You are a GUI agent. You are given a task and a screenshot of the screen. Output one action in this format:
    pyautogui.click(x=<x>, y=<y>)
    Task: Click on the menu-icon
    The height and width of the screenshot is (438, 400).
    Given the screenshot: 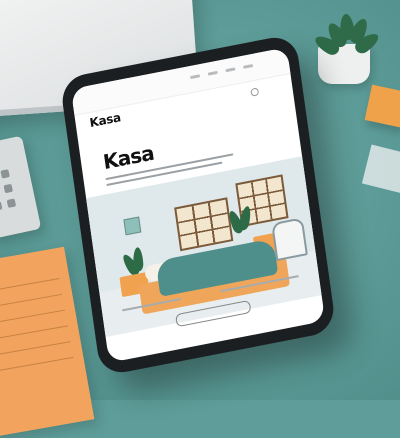 What is the action you would take?
    pyautogui.click(x=255, y=92)
    